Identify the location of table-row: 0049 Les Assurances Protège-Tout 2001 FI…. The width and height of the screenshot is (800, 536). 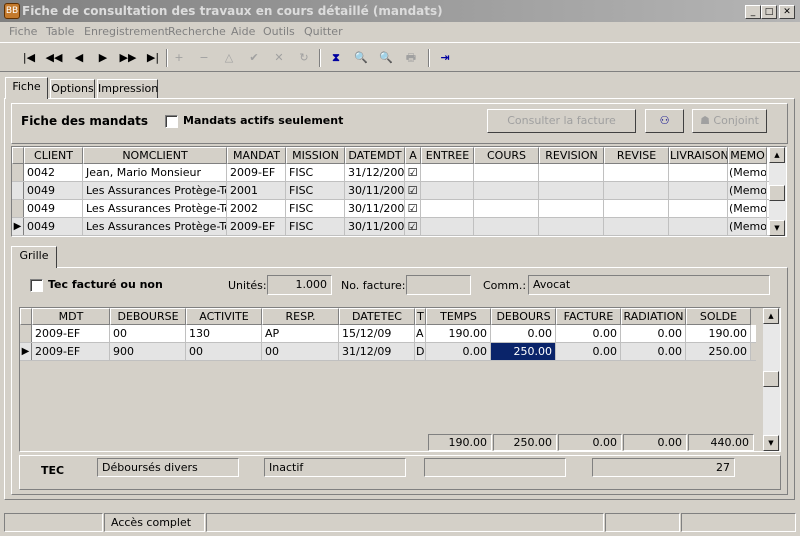
(399, 191).